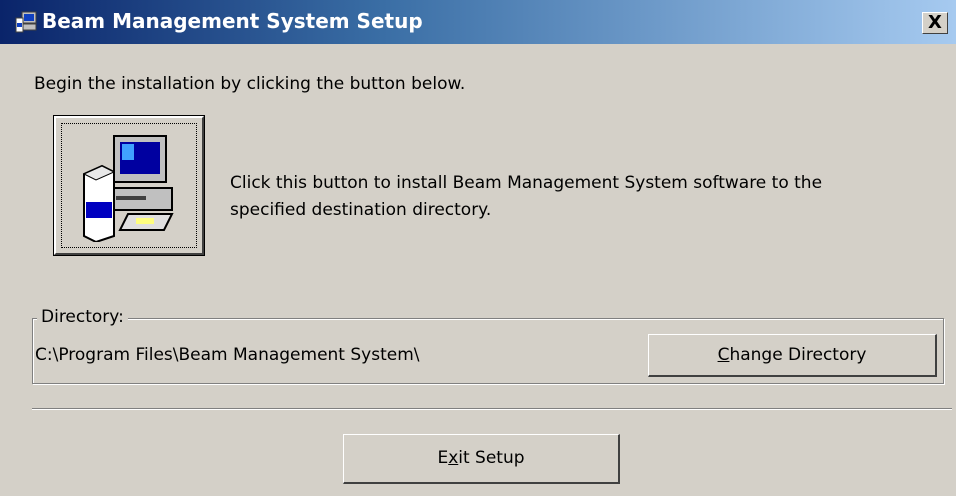 The height and width of the screenshot is (496, 956). What do you see at coordinates (723, 355) in the screenshot?
I see `change-directory-mnemonic: C` at bounding box center [723, 355].